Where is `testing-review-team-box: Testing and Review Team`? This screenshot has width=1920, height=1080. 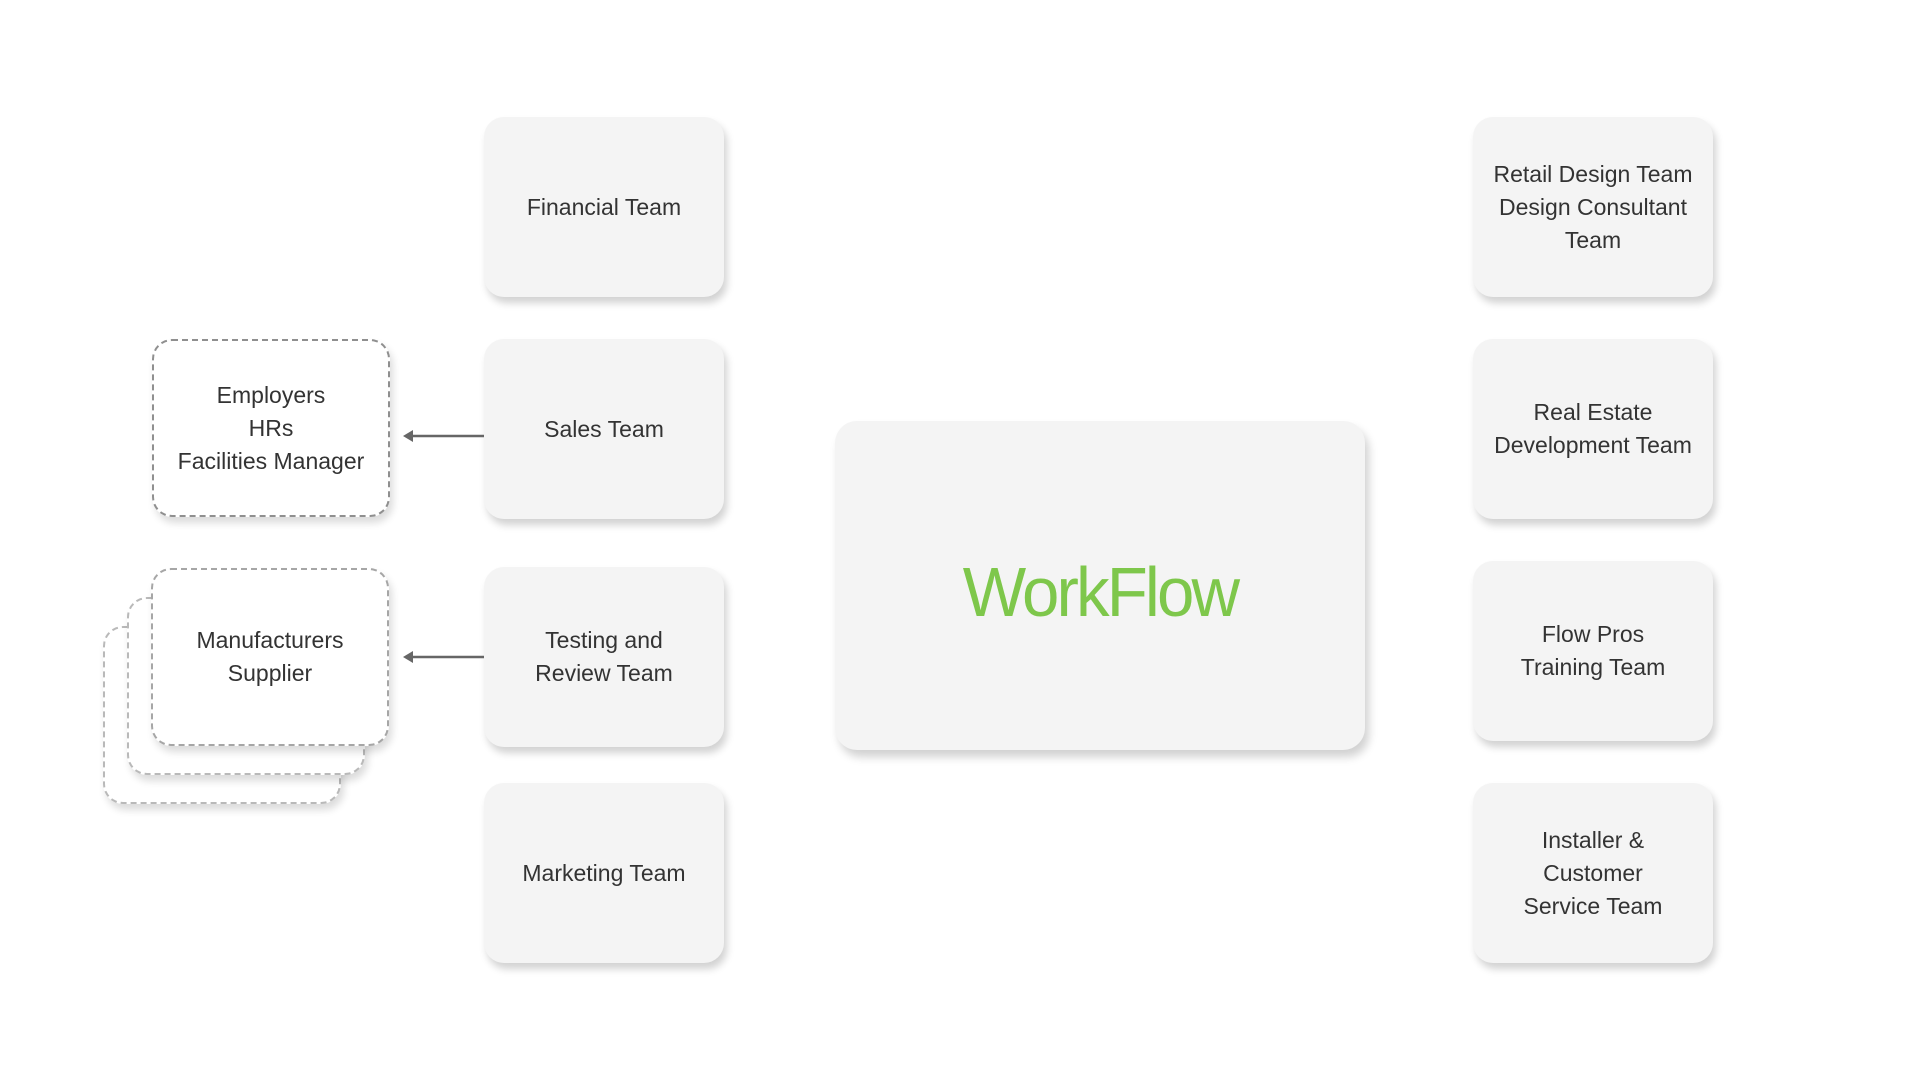
testing-review-team-box: Testing and Review Team is located at coordinates (604, 657).